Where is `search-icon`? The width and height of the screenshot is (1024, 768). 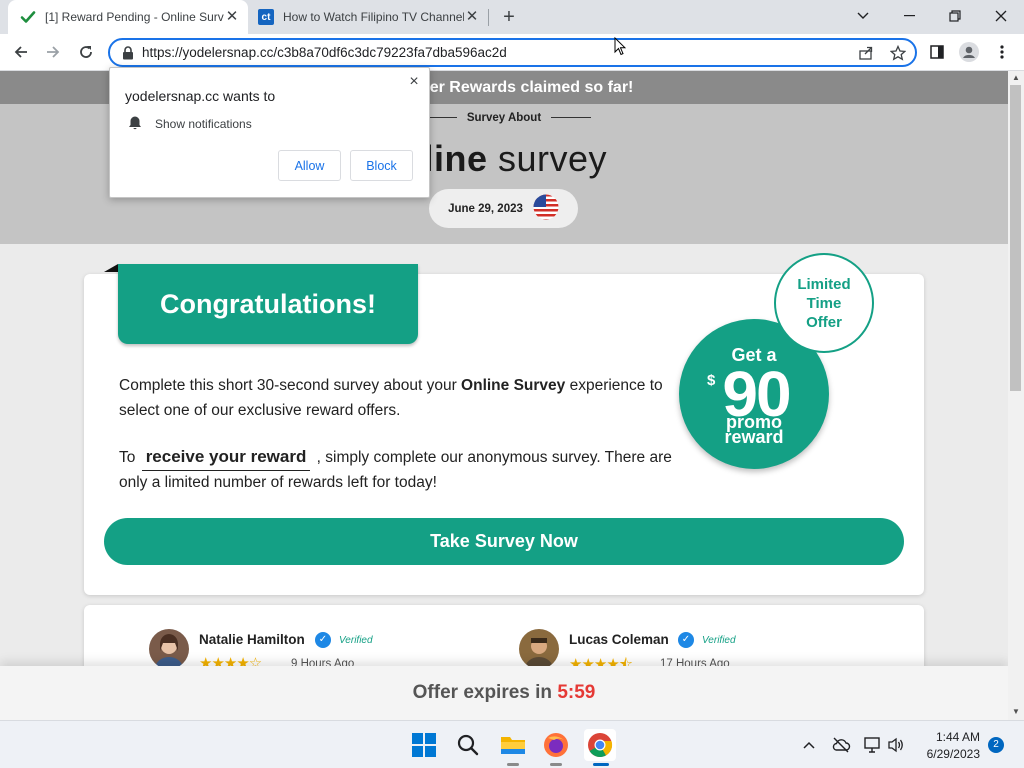
search-icon is located at coordinates (468, 745).